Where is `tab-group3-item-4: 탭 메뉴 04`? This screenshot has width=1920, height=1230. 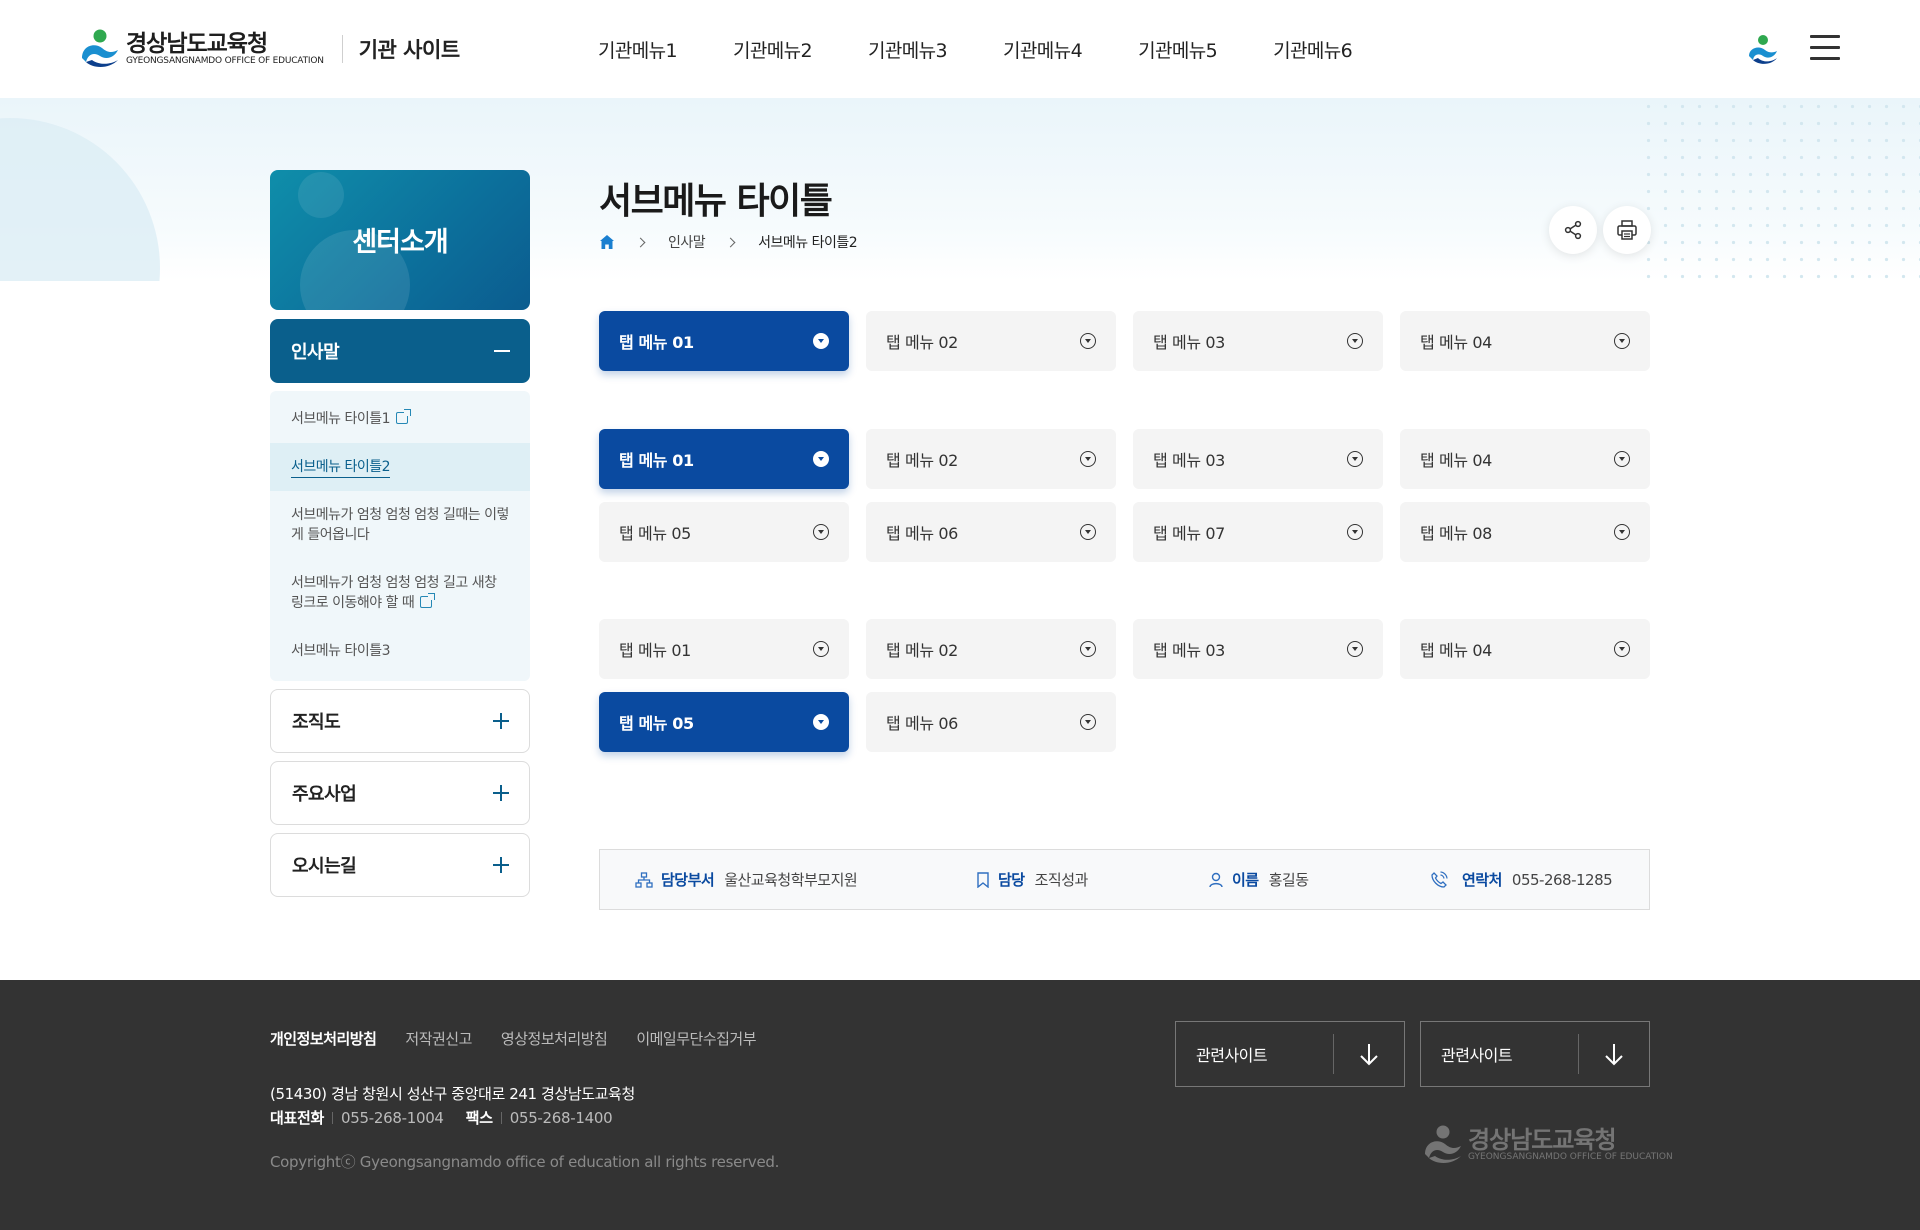 tab-group3-item-4: 탭 메뉴 04 is located at coordinates (1525, 649).